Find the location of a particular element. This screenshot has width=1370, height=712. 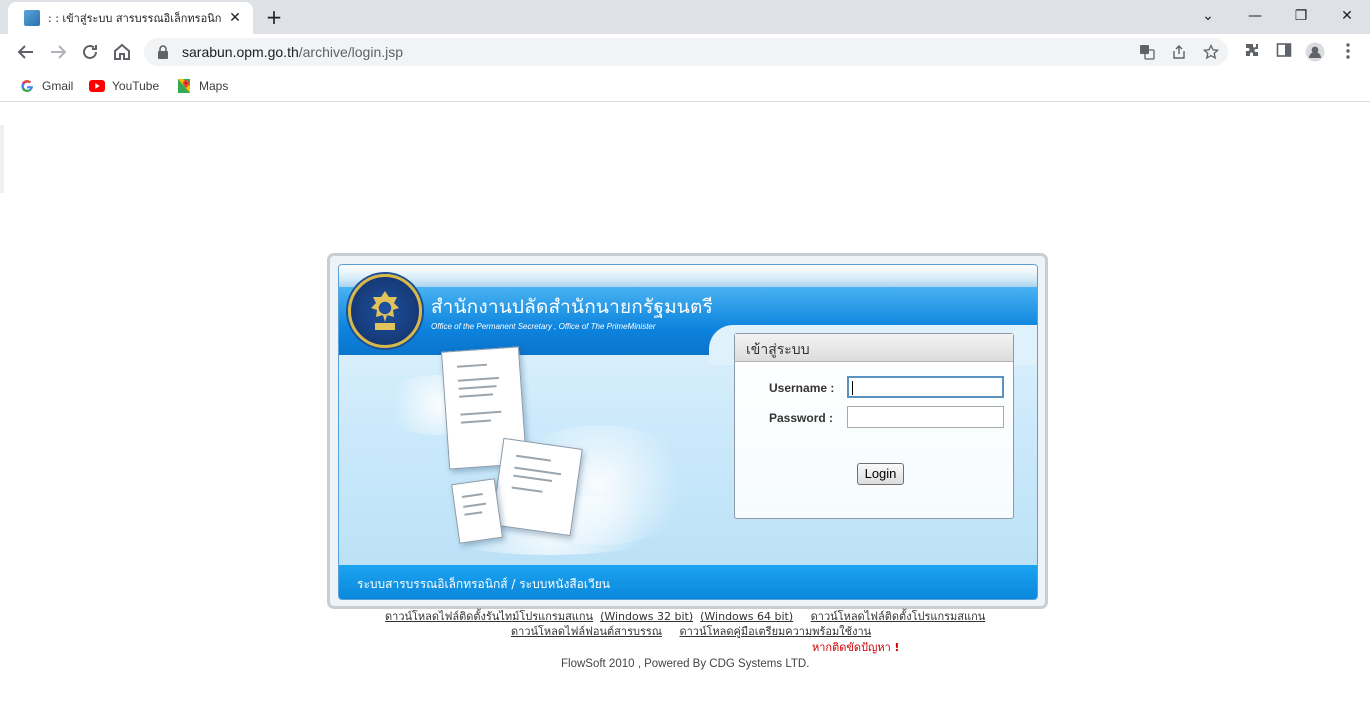

password-input is located at coordinates (925, 417).